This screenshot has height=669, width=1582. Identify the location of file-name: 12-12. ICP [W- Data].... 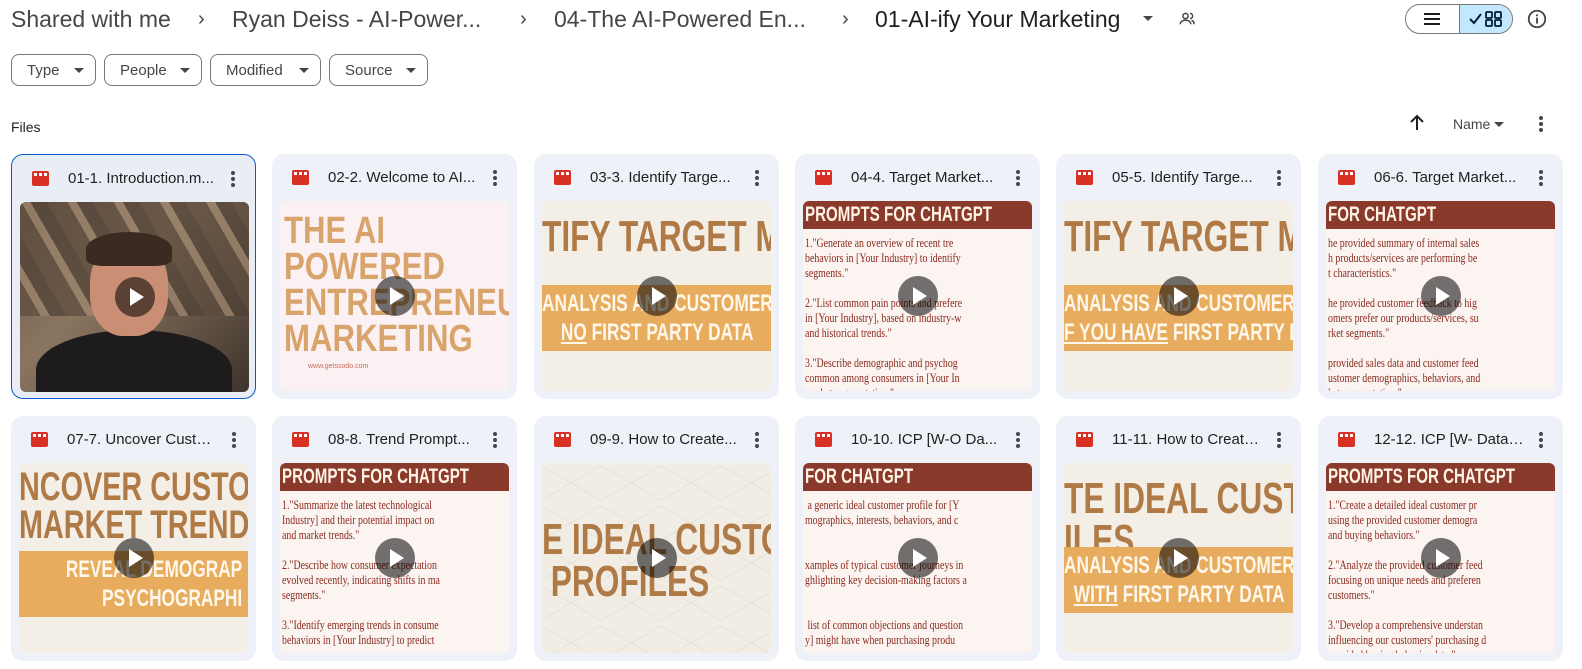
(1449, 440).